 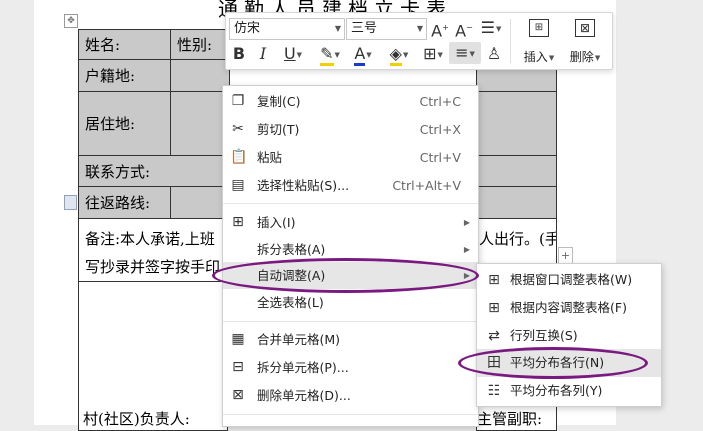 I want to click on format-painter-icon: ♙, so click(x=494, y=53).